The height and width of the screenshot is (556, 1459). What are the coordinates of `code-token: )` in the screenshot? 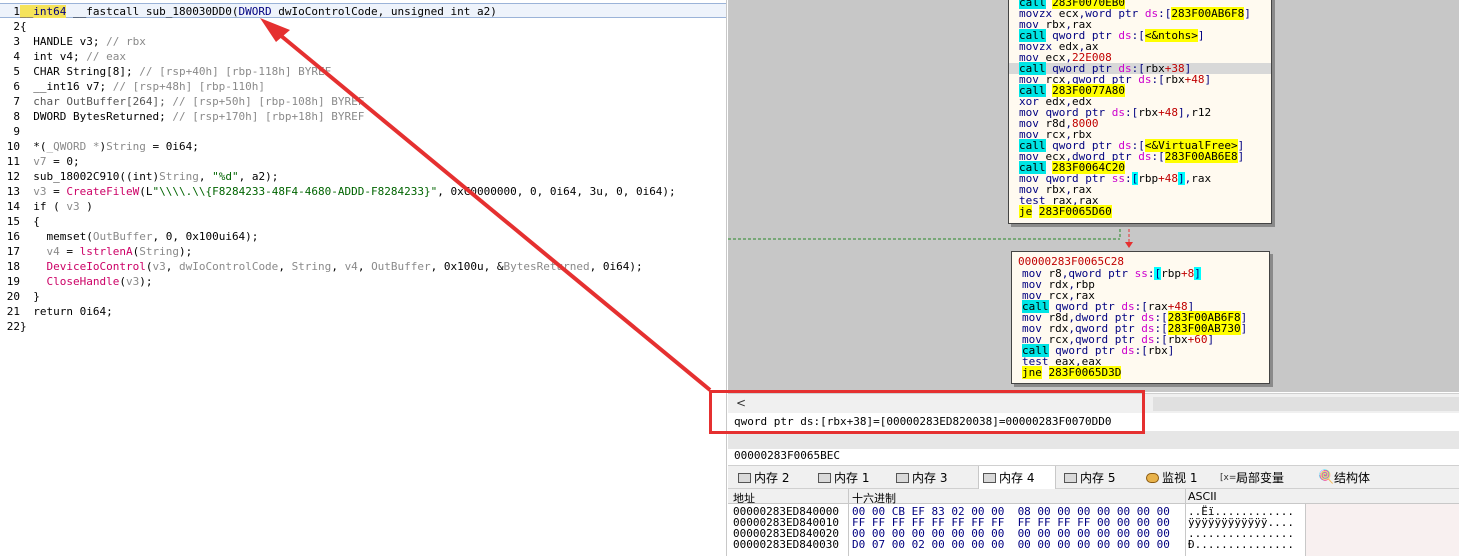 It's located at (86, 206).